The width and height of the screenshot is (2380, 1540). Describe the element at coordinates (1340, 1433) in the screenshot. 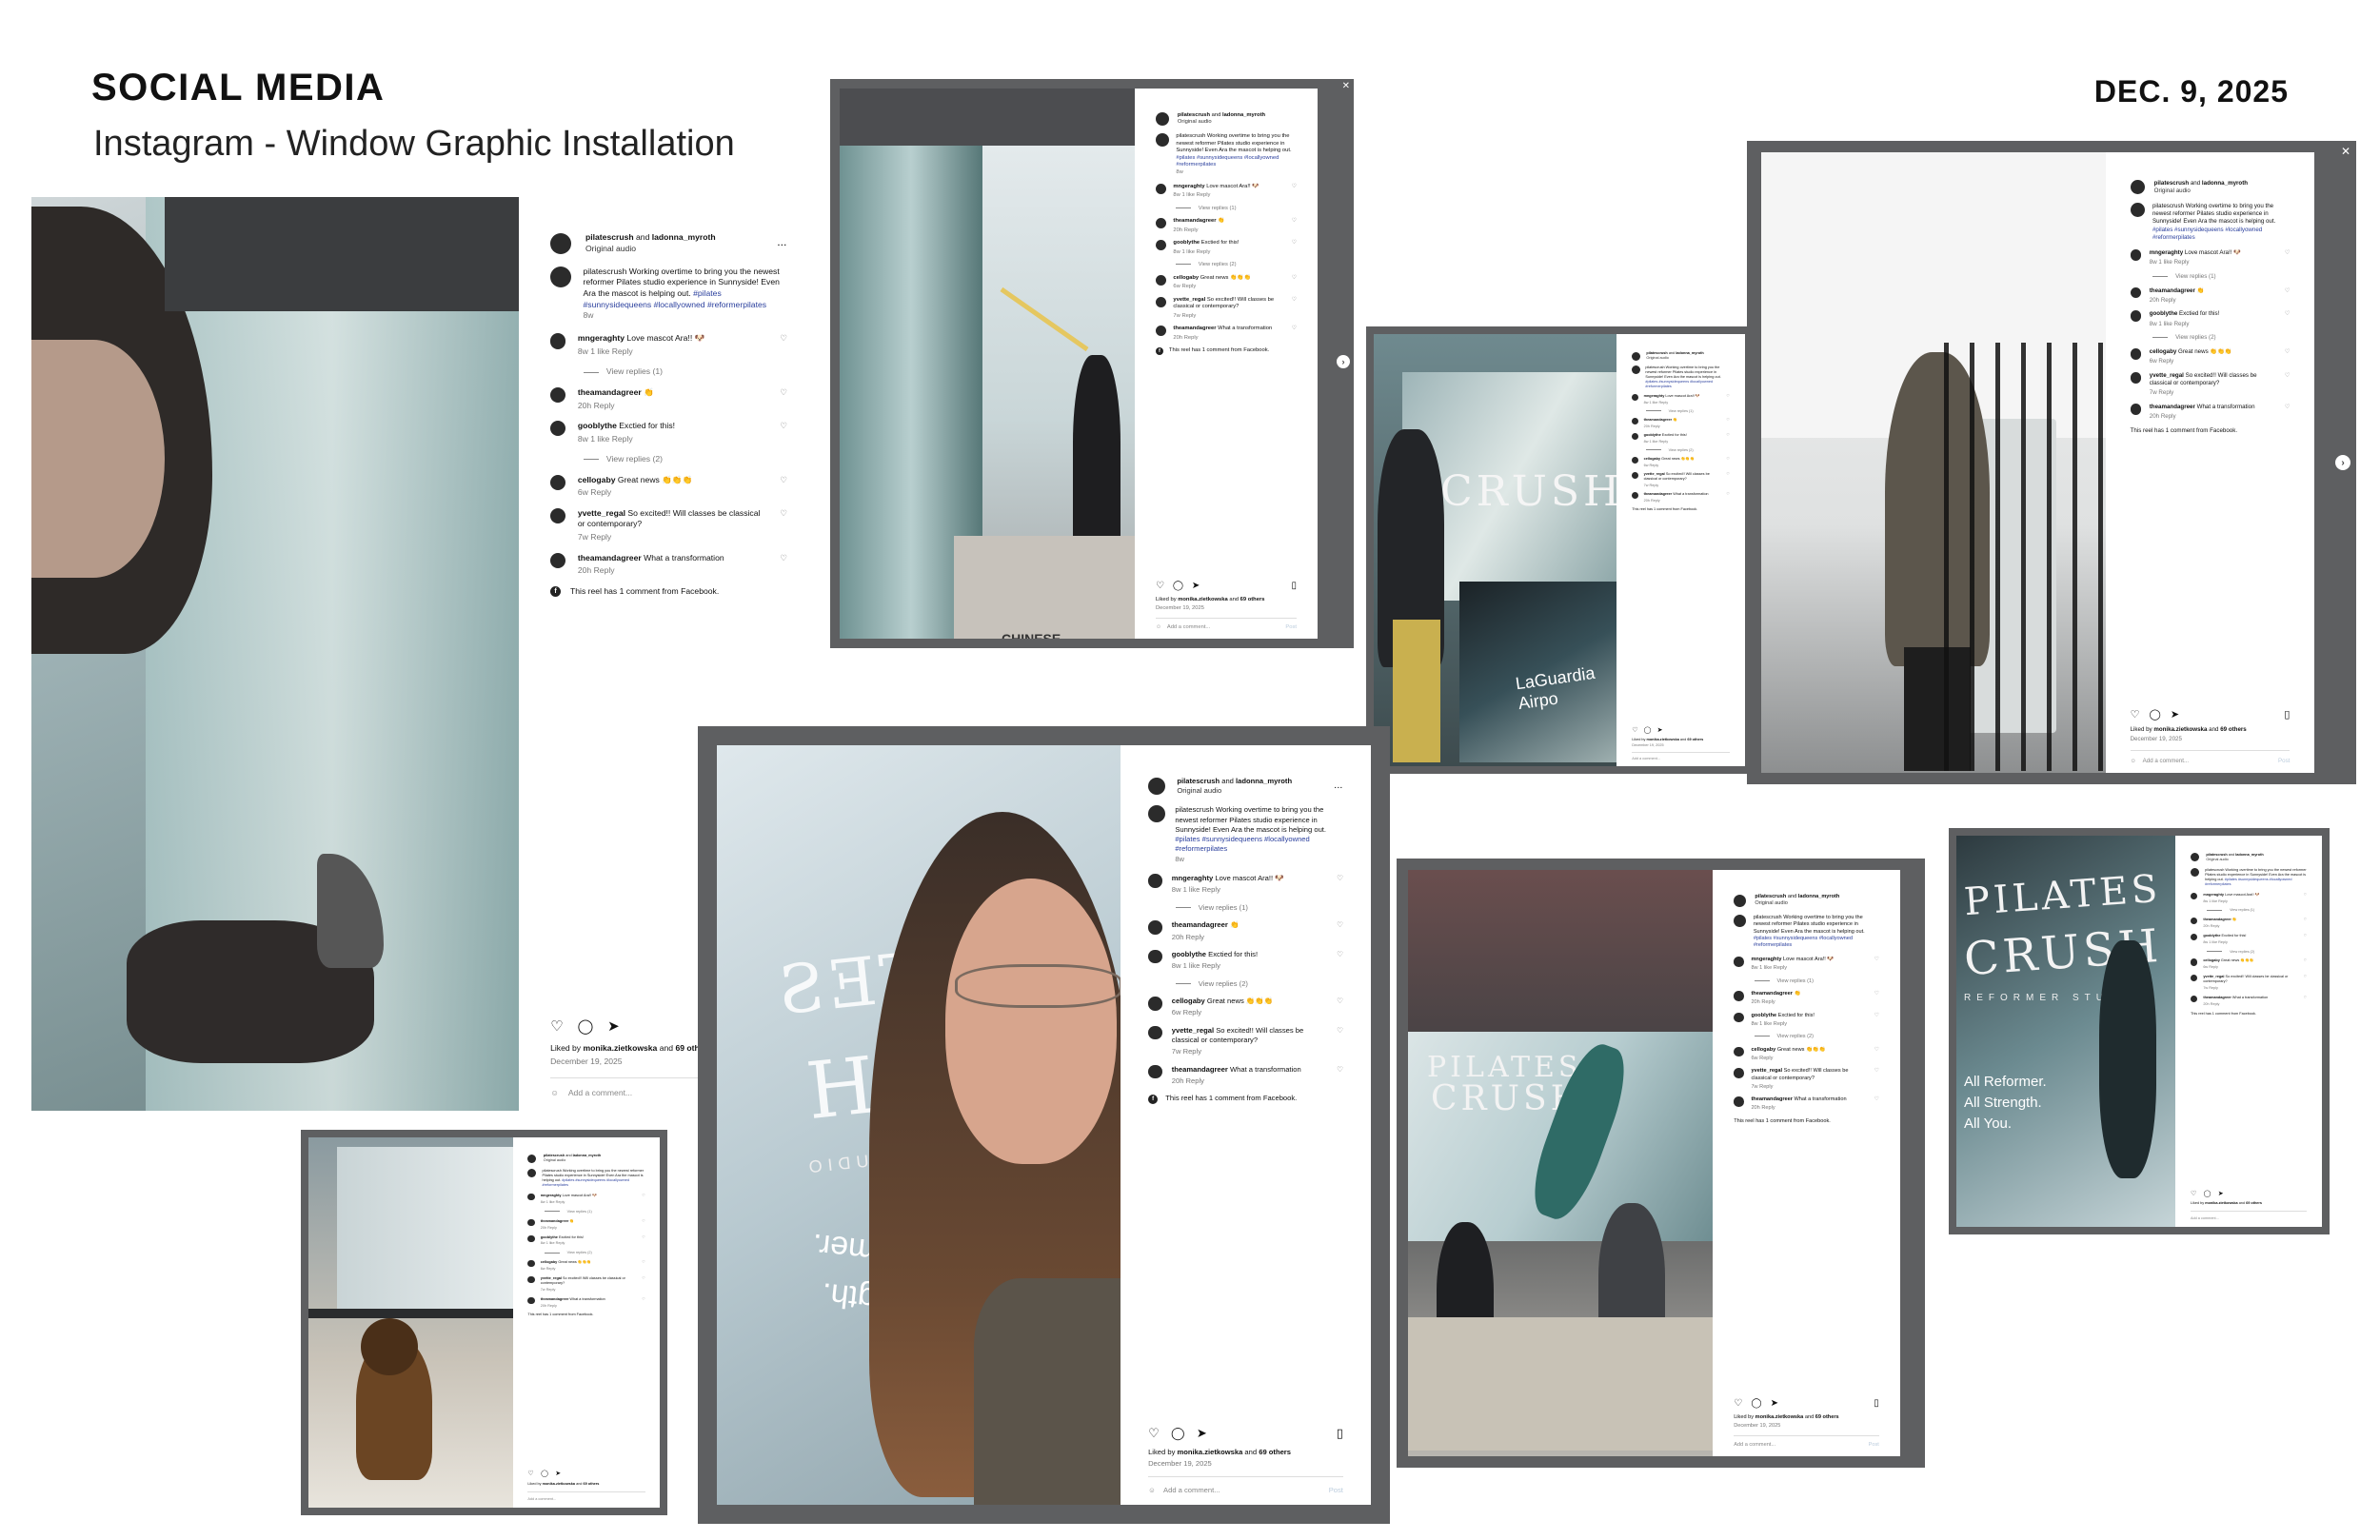

I see `bookmark-icon: ▯` at that location.